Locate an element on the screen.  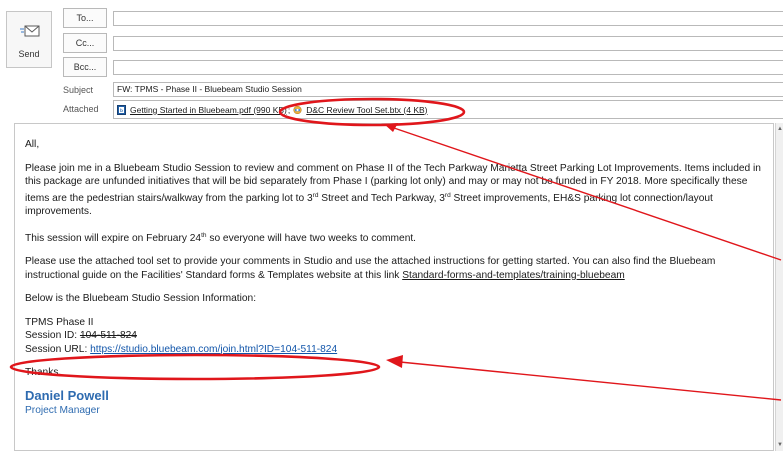
pdf-icon: b is located at coordinates (121, 109).